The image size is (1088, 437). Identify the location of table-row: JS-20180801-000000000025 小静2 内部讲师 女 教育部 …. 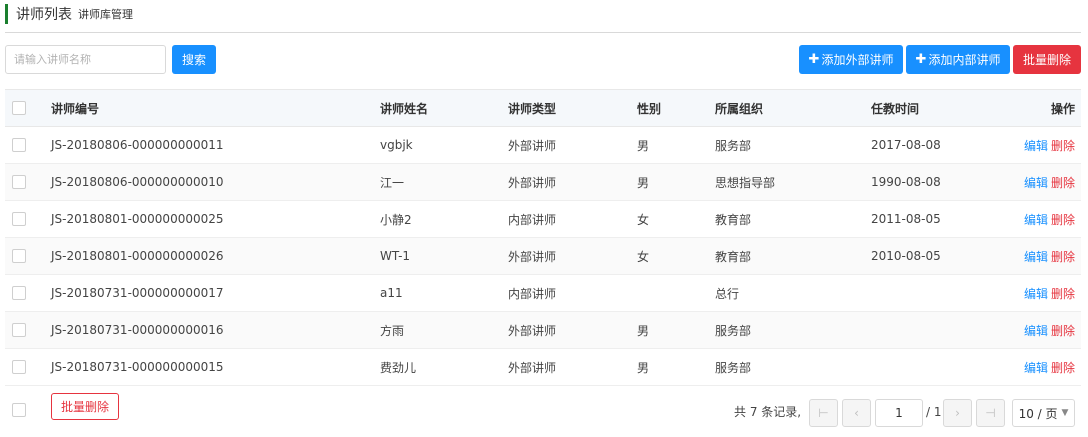
(543, 219).